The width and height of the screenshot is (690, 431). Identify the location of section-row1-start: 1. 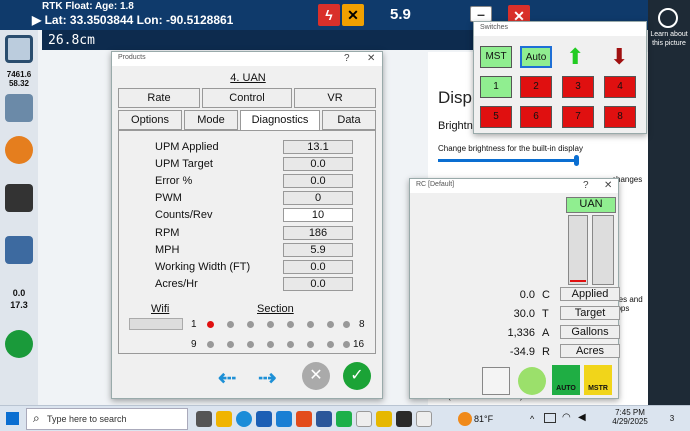
(194, 324).